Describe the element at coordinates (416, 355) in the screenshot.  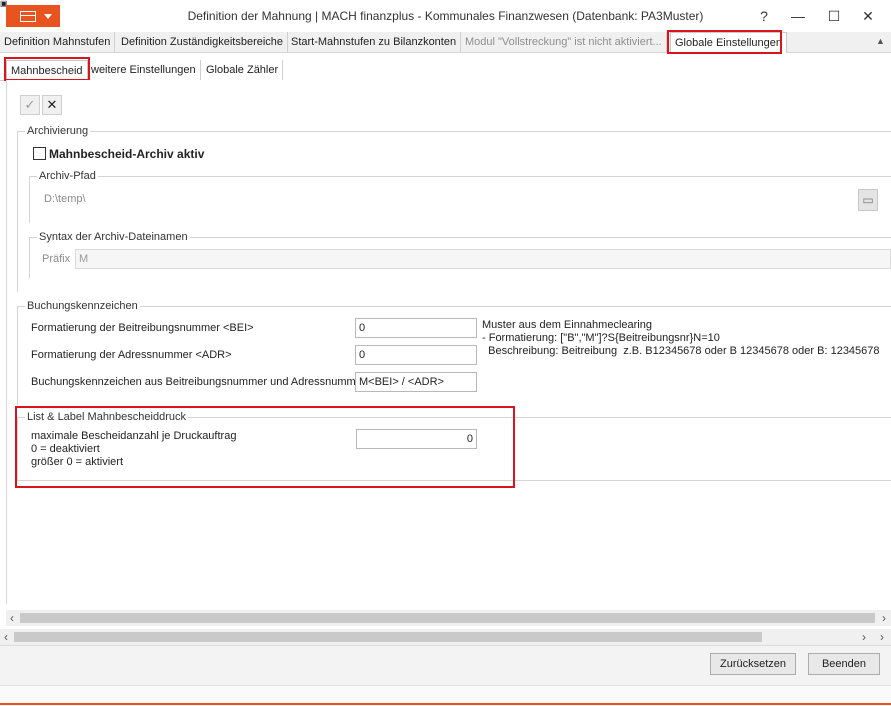
I see `adr-input: 0` at that location.